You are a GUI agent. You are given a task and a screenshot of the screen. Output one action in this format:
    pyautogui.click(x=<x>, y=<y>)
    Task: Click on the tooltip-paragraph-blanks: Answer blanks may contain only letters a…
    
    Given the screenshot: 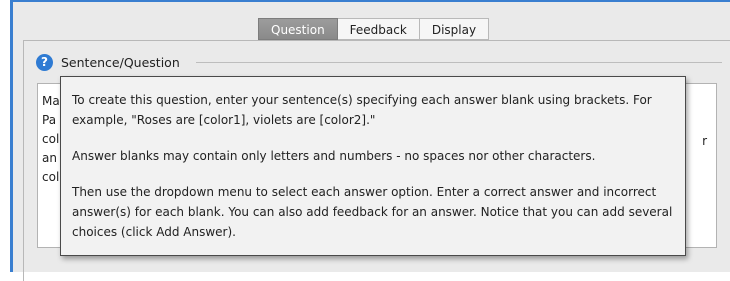 What is the action you would take?
    pyautogui.click(x=334, y=156)
    